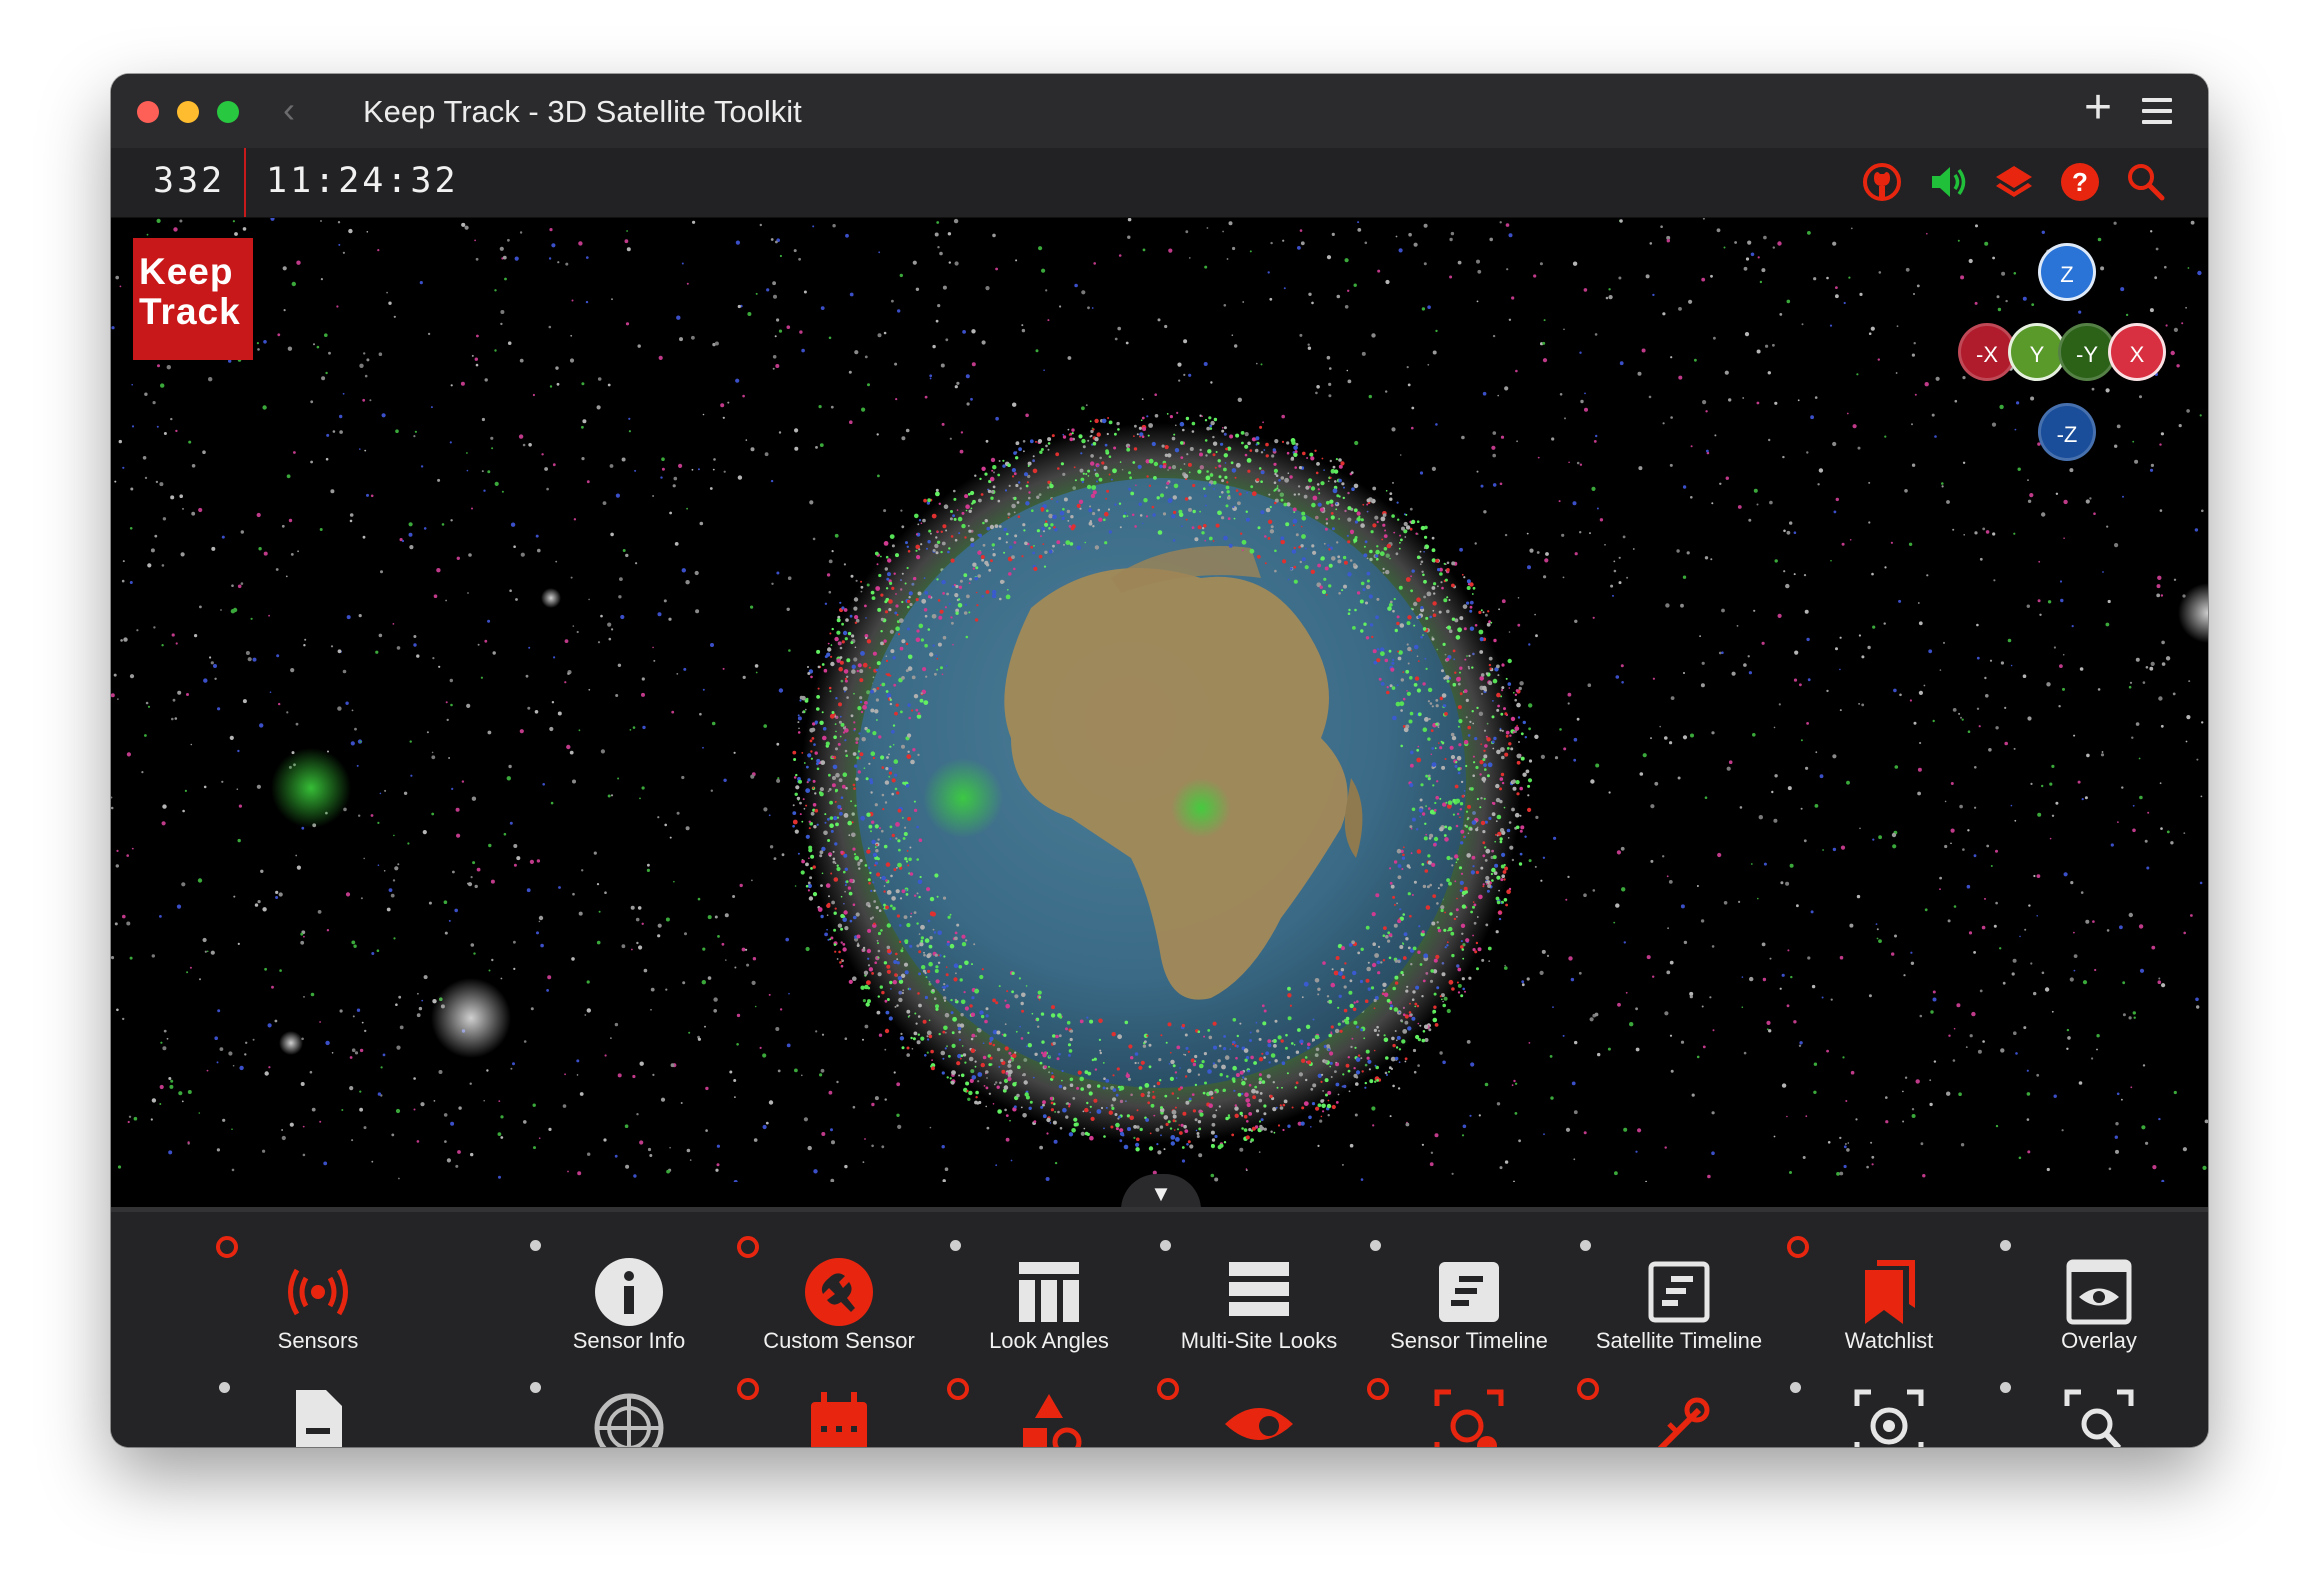 Image resolution: width=2318 pixels, height=1594 pixels. What do you see at coordinates (228, 112) in the screenshot?
I see `zoom-window-button` at bounding box center [228, 112].